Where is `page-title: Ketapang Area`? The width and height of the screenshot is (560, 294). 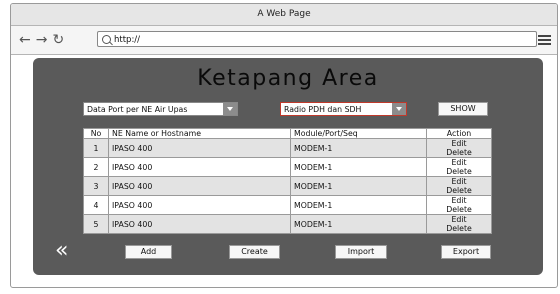
page-title: Ketapang Area is located at coordinates (288, 78).